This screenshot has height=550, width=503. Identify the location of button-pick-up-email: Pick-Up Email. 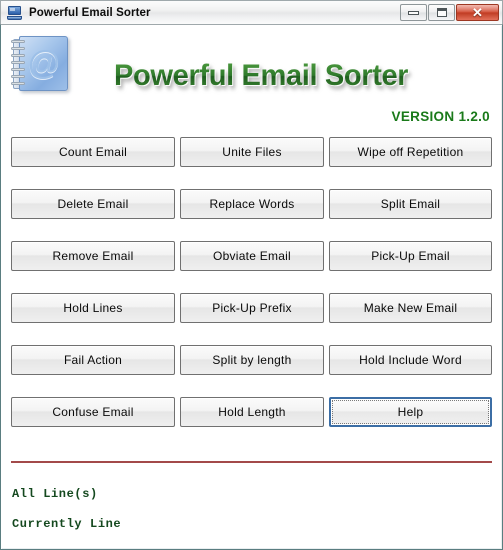
(410, 256).